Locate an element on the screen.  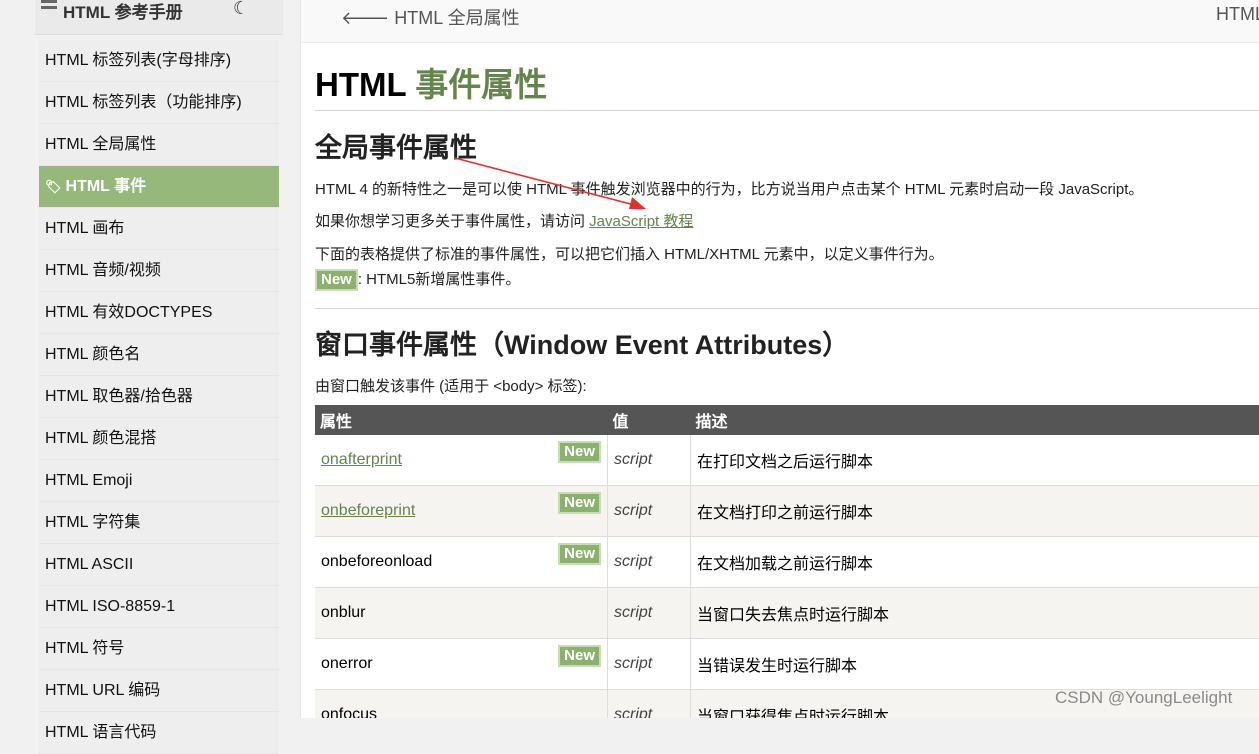
page-title-accent: 事件属性 is located at coordinates (481, 84).